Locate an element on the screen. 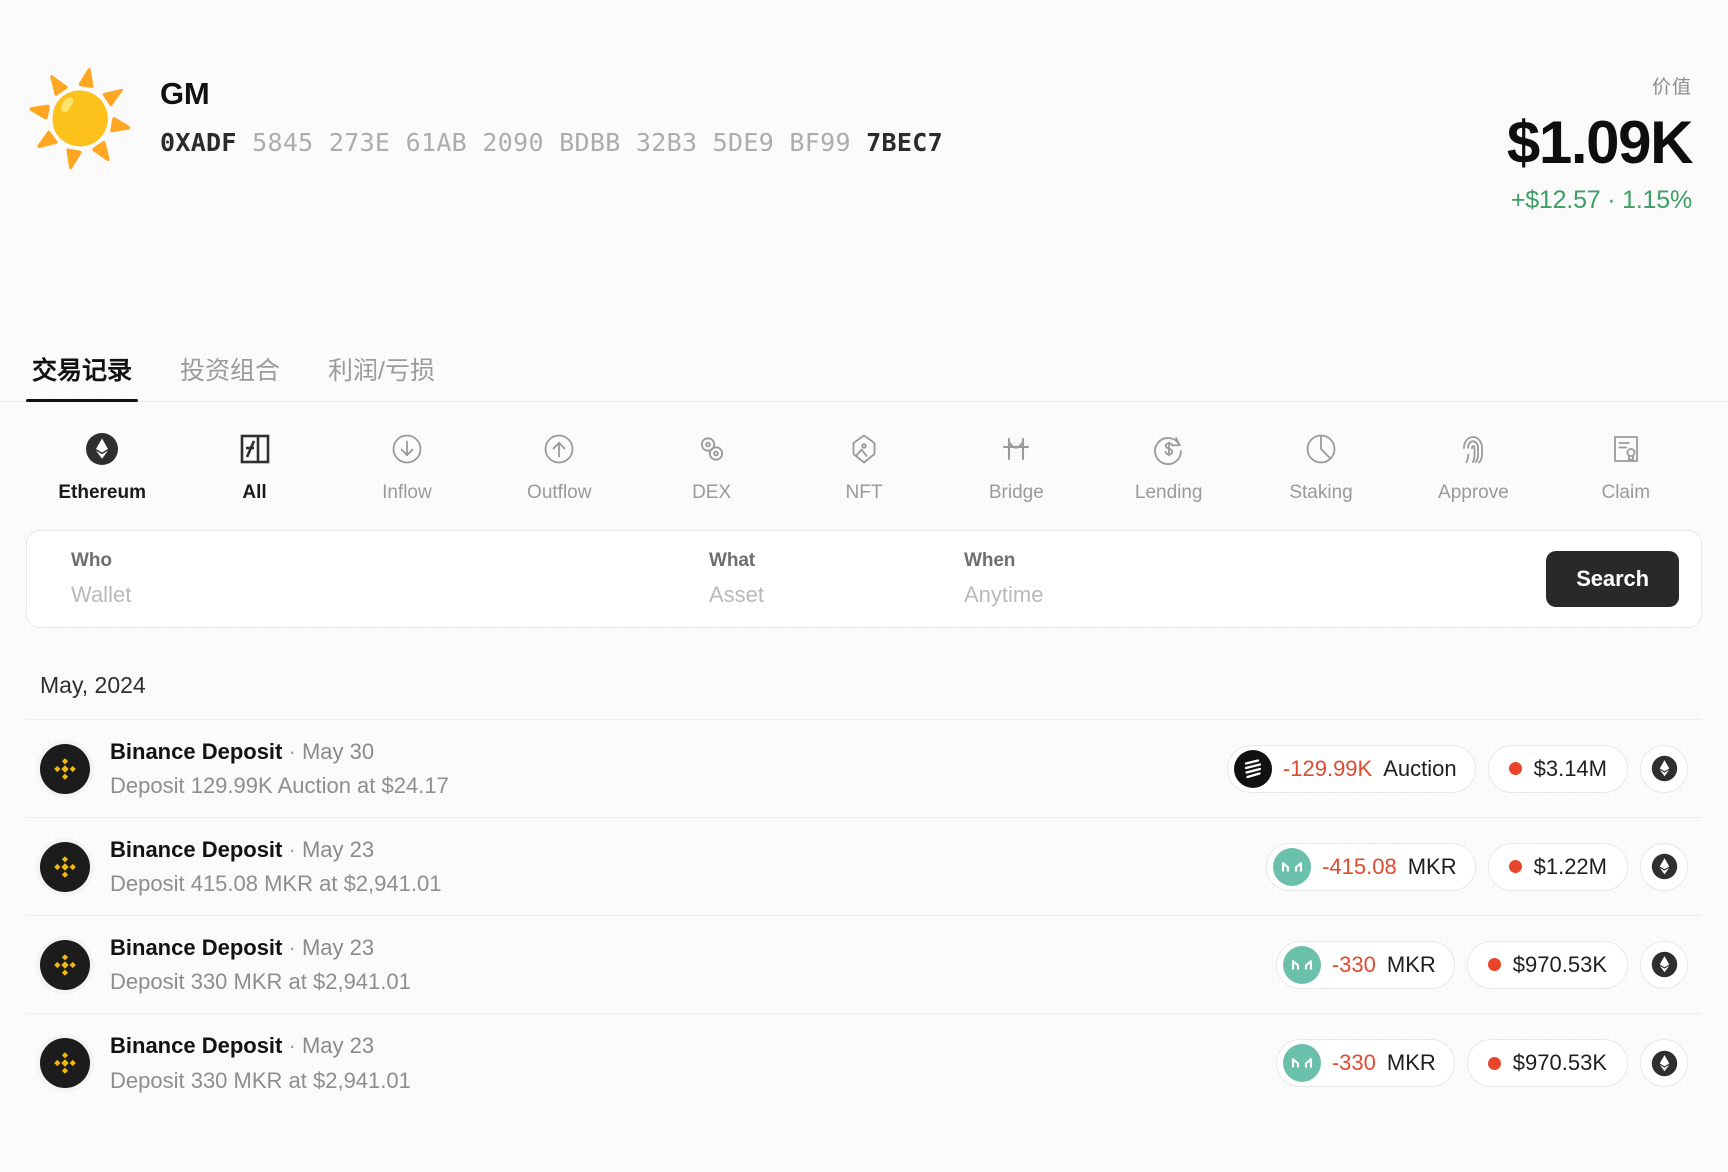 This screenshot has height=1172, width=1728. filter-nft: NFT is located at coordinates (864, 467).